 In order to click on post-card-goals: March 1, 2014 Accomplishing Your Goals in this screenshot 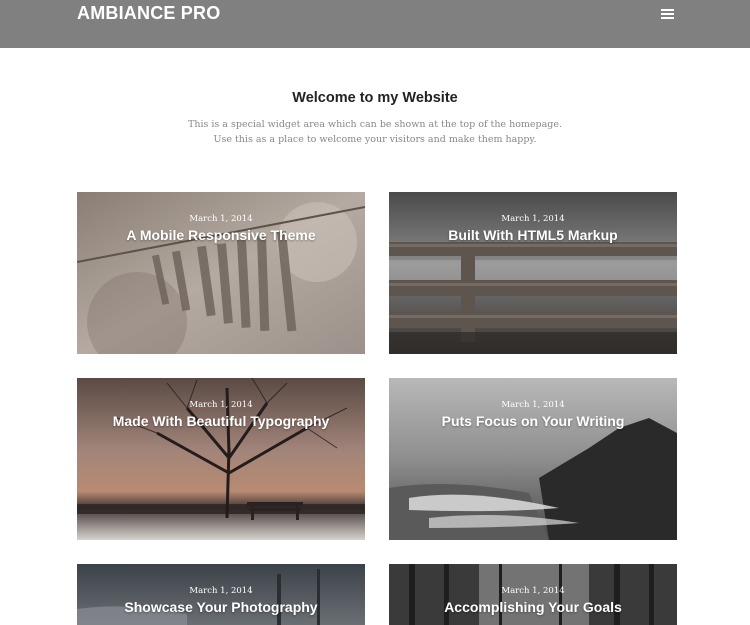, I will do `click(533, 594)`.